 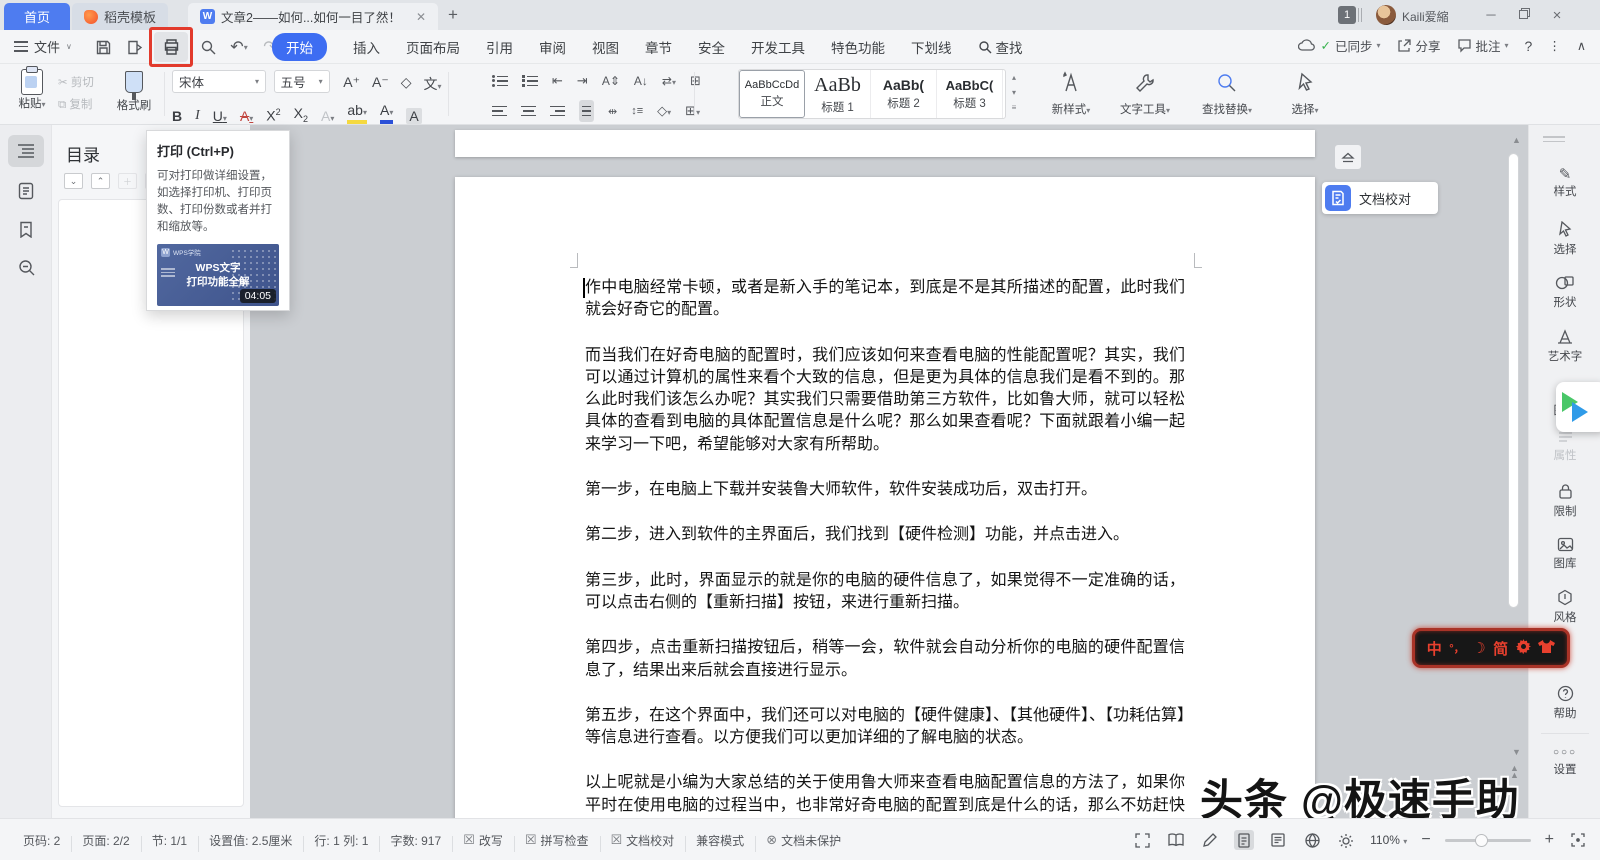 What do you see at coordinates (301, 81) in the screenshot?
I see `font-size-select: 五号 ▾` at bounding box center [301, 81].